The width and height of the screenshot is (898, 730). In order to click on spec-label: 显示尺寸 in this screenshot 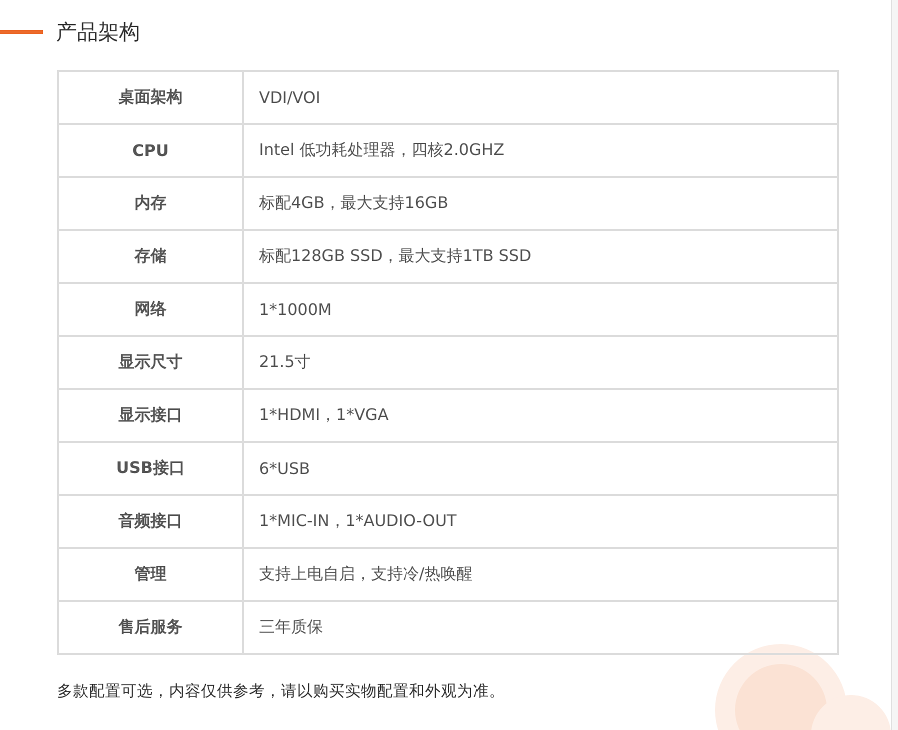, I will do `click(150, 362)`.